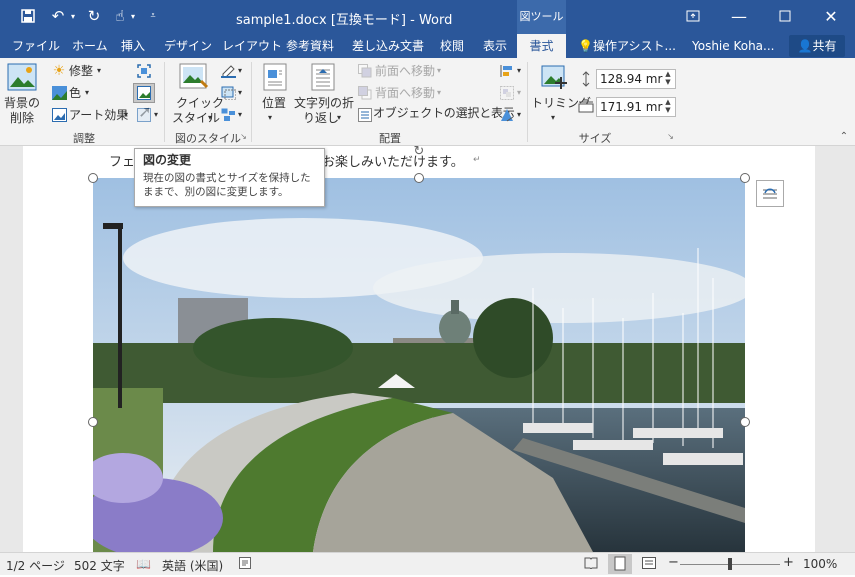 The width and height of the screenshot is (855, 577). What do you see at coordinates (419, 178) in the screenshot?
I see `resize-handle-top` at bounding box center [419, 178].